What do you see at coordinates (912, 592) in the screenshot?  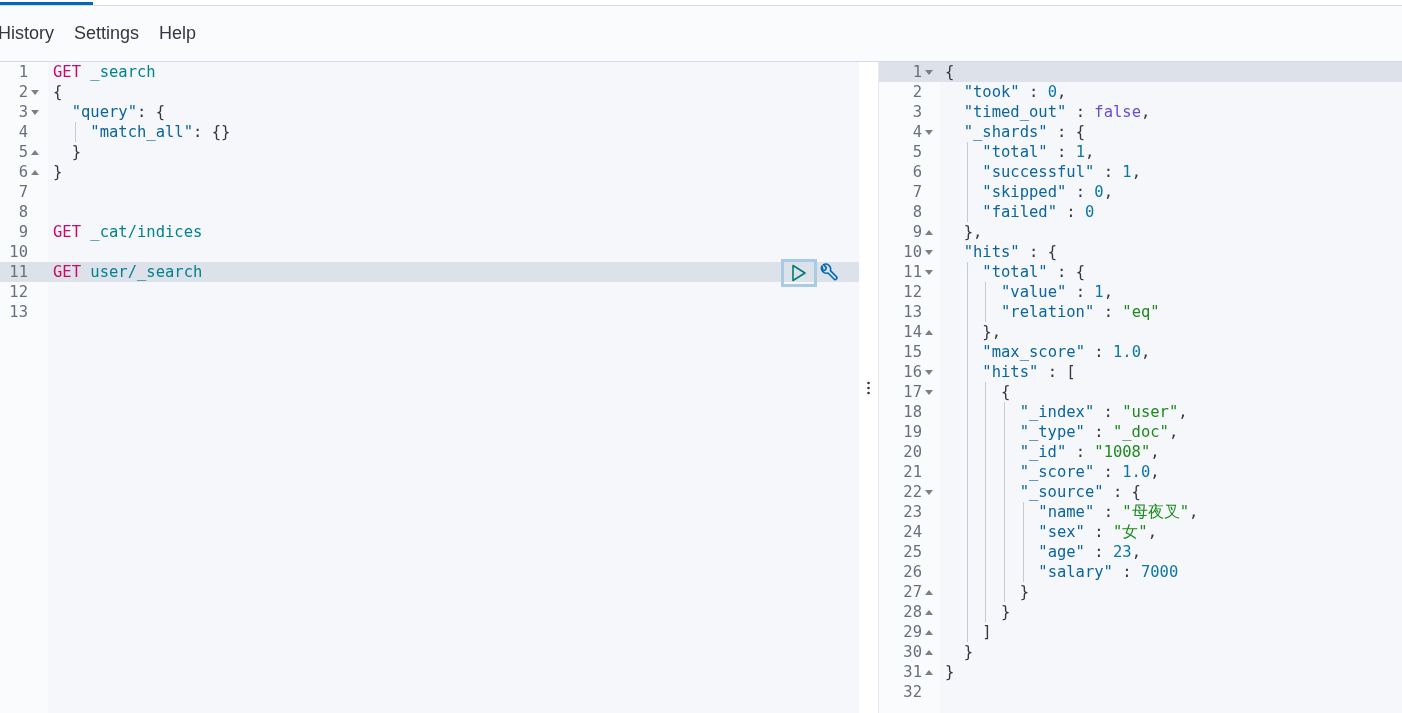 I see `line-number: 27` at bounding box center [912, 592].